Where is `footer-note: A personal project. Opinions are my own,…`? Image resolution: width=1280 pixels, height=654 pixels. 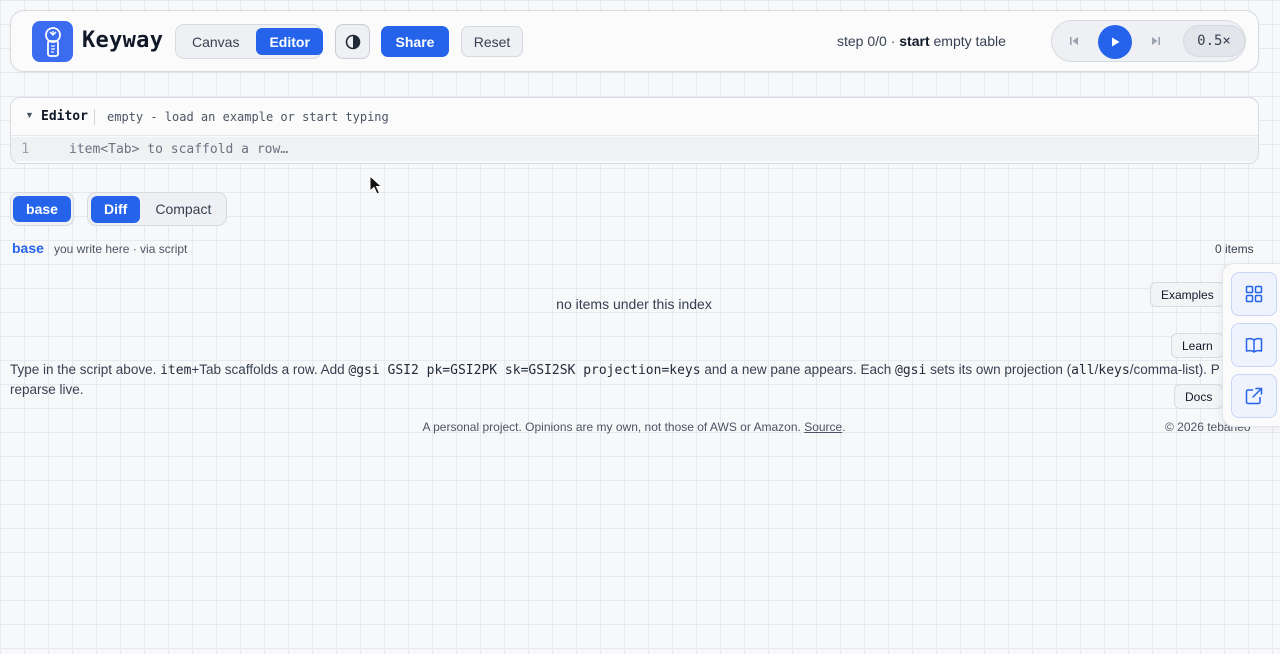 footer-note: A personal project. Opinions are my own,… is located at coordinates (634, 427).